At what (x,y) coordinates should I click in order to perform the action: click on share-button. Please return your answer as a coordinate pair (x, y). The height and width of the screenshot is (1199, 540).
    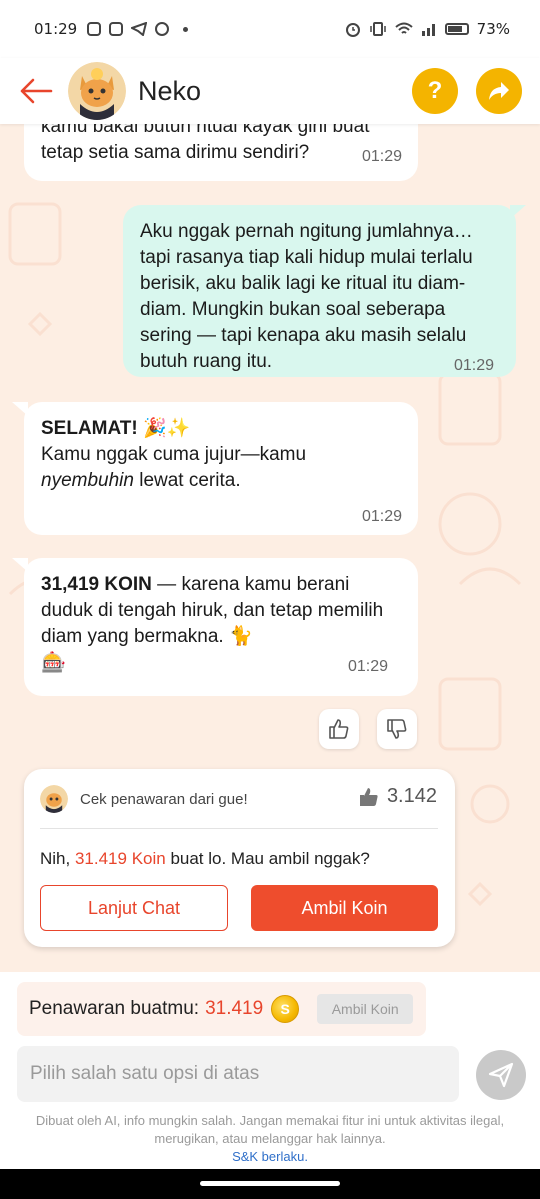
    Looking at the image, I should click on (499, 91).